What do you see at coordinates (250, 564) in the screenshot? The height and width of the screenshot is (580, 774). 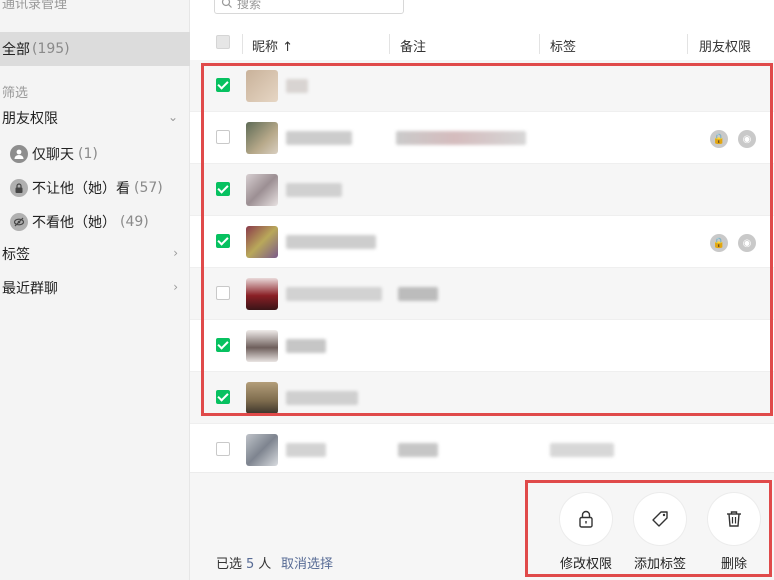 I see `selected-count: 5` at bounding box center [250, 564].